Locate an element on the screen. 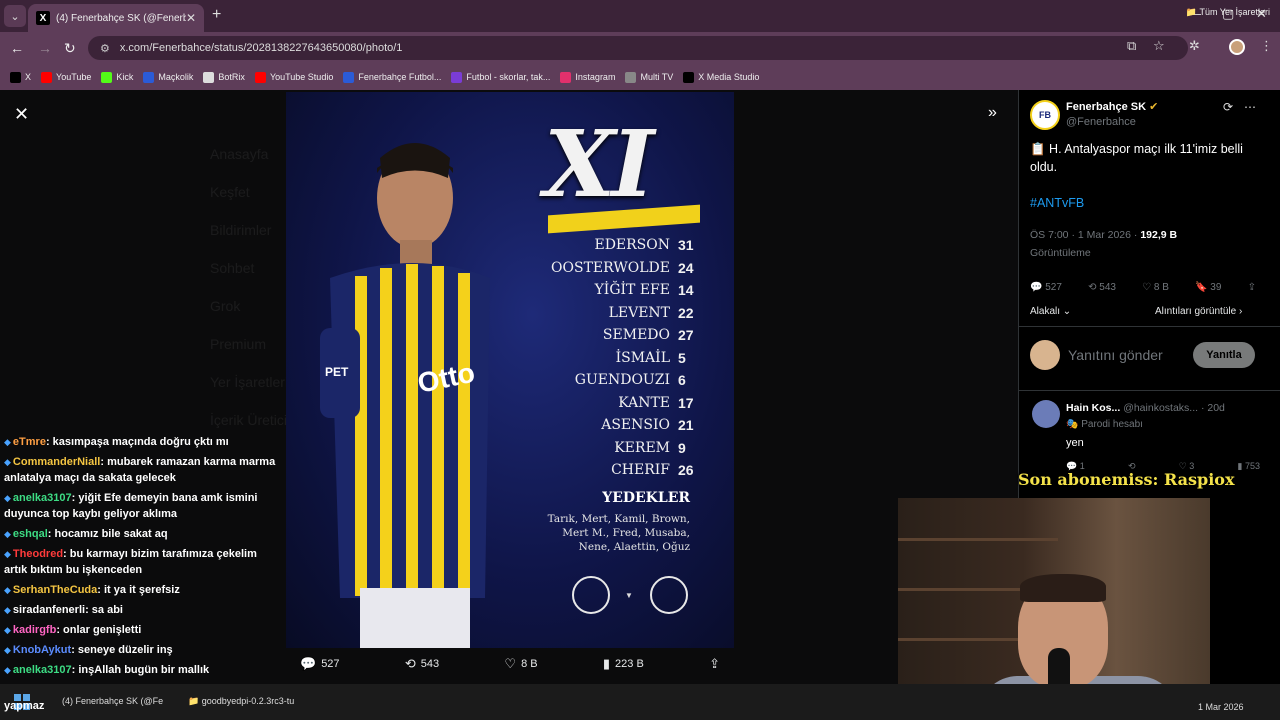 Image resolution: width=1280 pixels, height=720 pixels. user-avatar is located at coordinates (1045, 355).